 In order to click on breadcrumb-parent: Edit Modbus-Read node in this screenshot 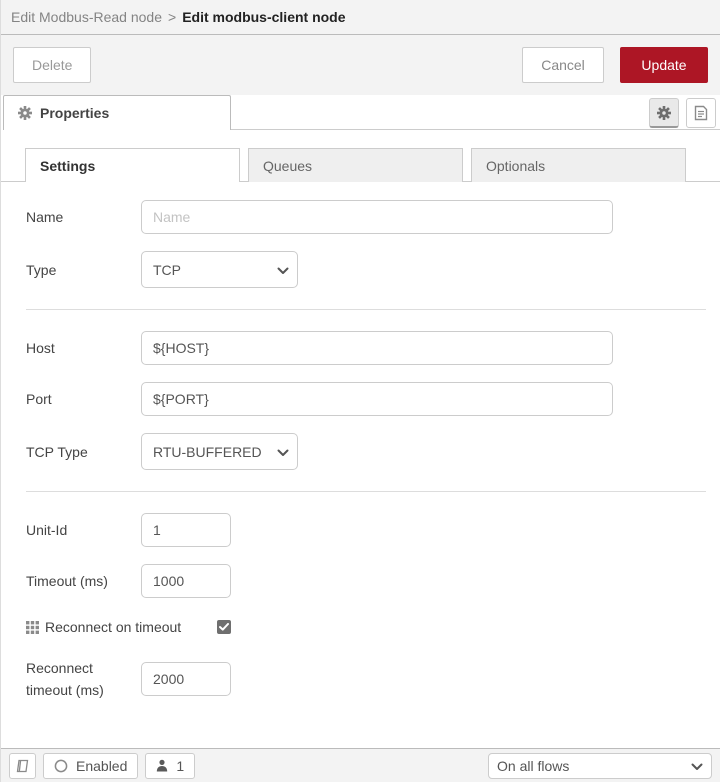, I will do `click(86, 17)`.